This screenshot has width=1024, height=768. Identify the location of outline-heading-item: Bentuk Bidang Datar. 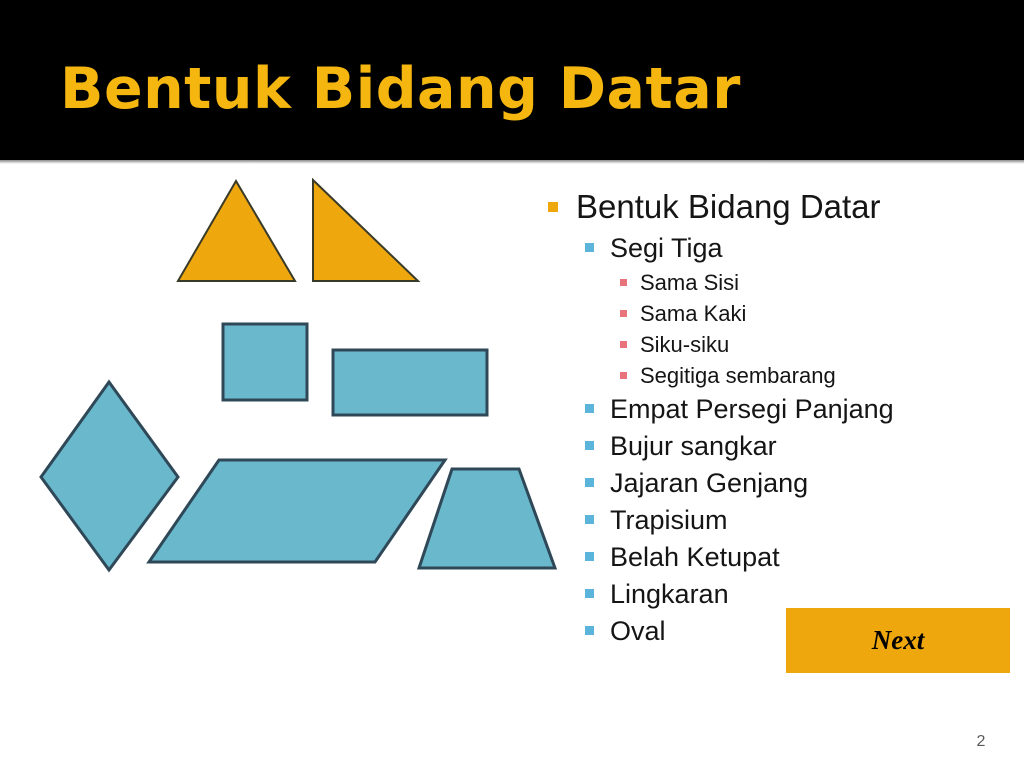
(783, 207).